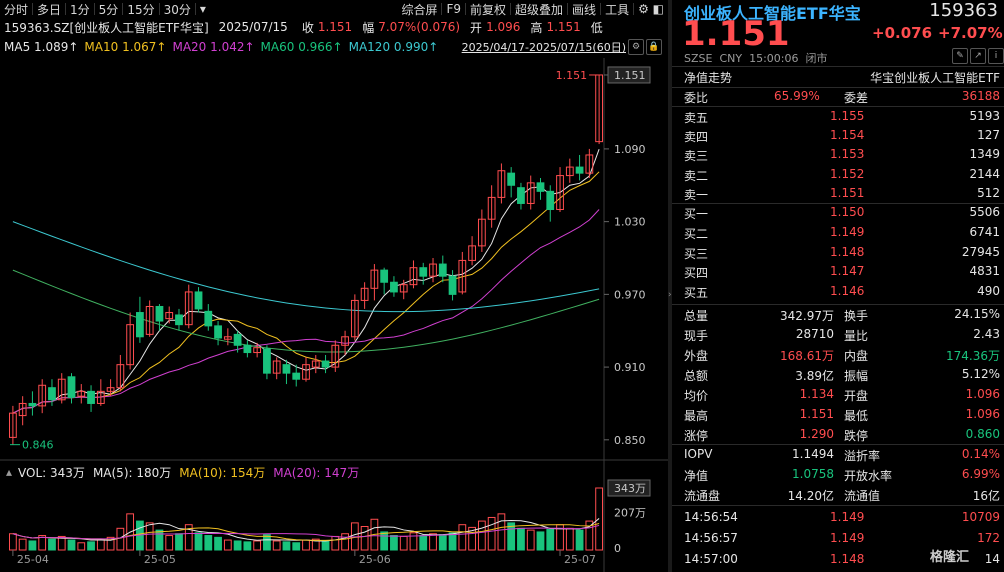  What do you see at coordinates (847, 251) in the screenshot?
I see `bid-price: 1.148` at bounding box center [847, 251].